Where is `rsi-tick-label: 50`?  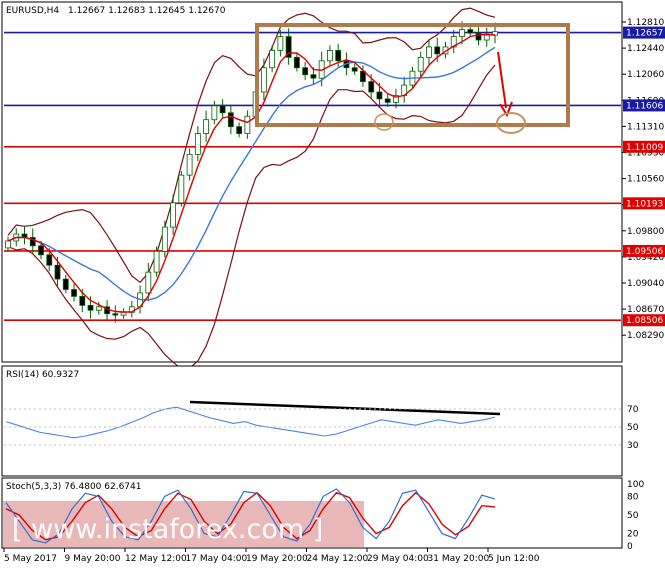 rsi-tick-label: 50 is located at coordinates (633, 428).